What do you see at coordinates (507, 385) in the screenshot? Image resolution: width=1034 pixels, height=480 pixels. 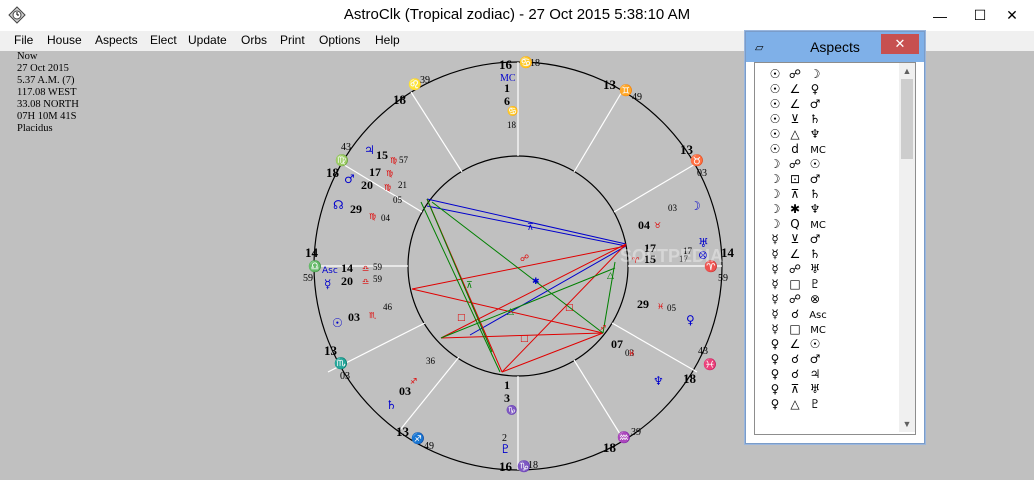 I see `planet-deg-j: 1` at bounding box center [507, 385].